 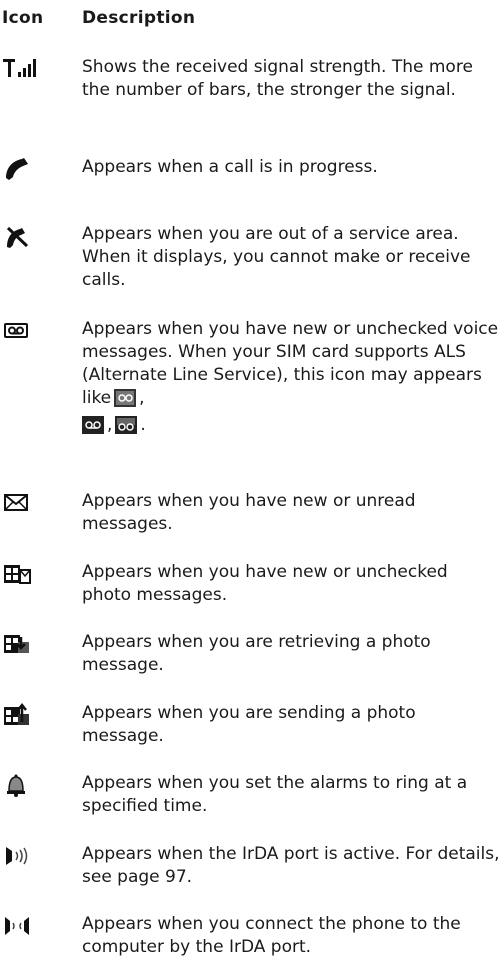 What do you see at coordinates (22, 238) in the screenshot?
I see `no-service-icon` at bounding box center [22, 238].